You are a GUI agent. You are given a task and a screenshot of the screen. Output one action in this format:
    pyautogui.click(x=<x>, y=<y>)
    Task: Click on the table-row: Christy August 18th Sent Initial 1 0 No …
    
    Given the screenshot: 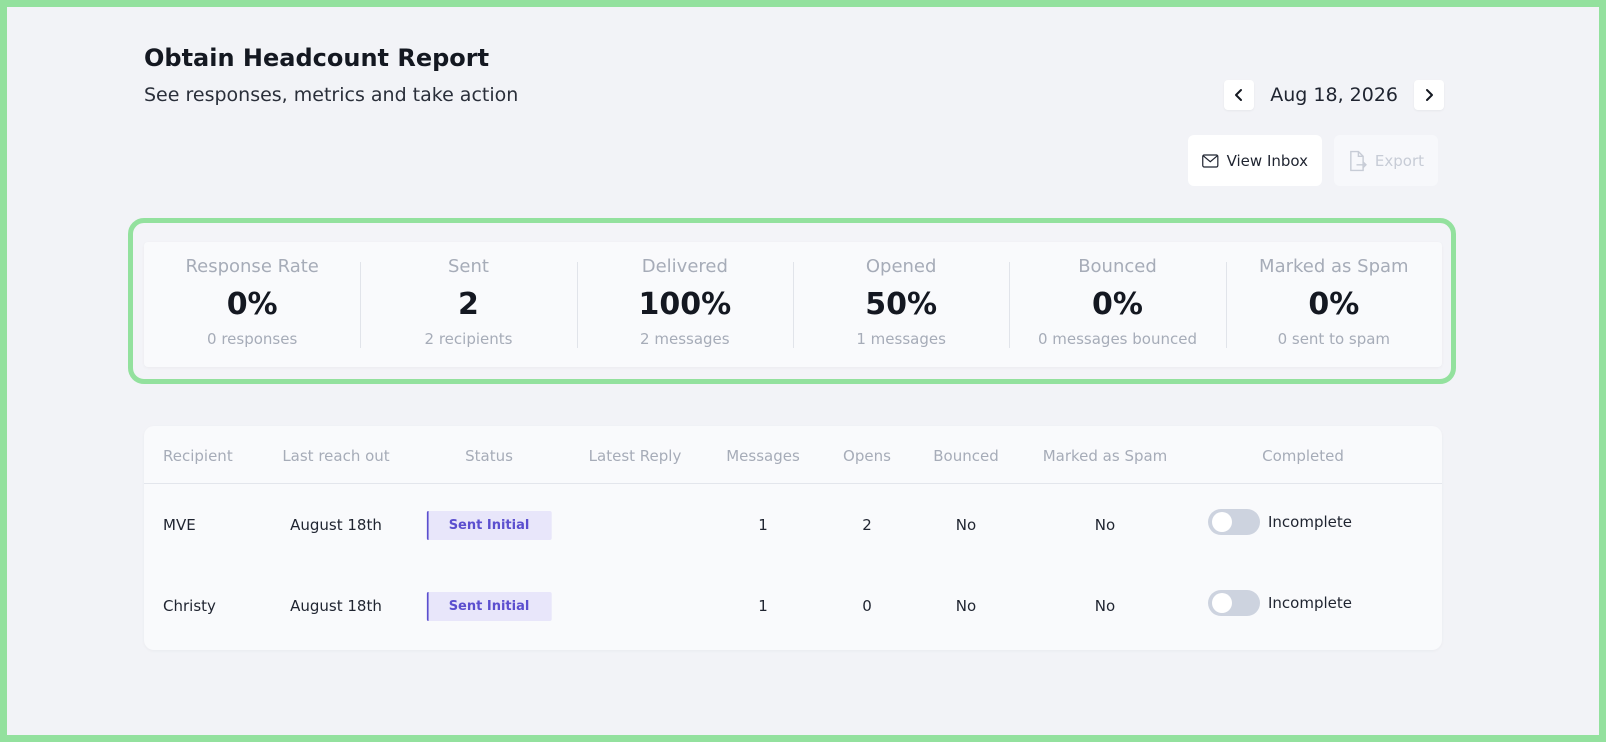 What is the action you would take?
    pyautogui.click(x=793, y=606)
    